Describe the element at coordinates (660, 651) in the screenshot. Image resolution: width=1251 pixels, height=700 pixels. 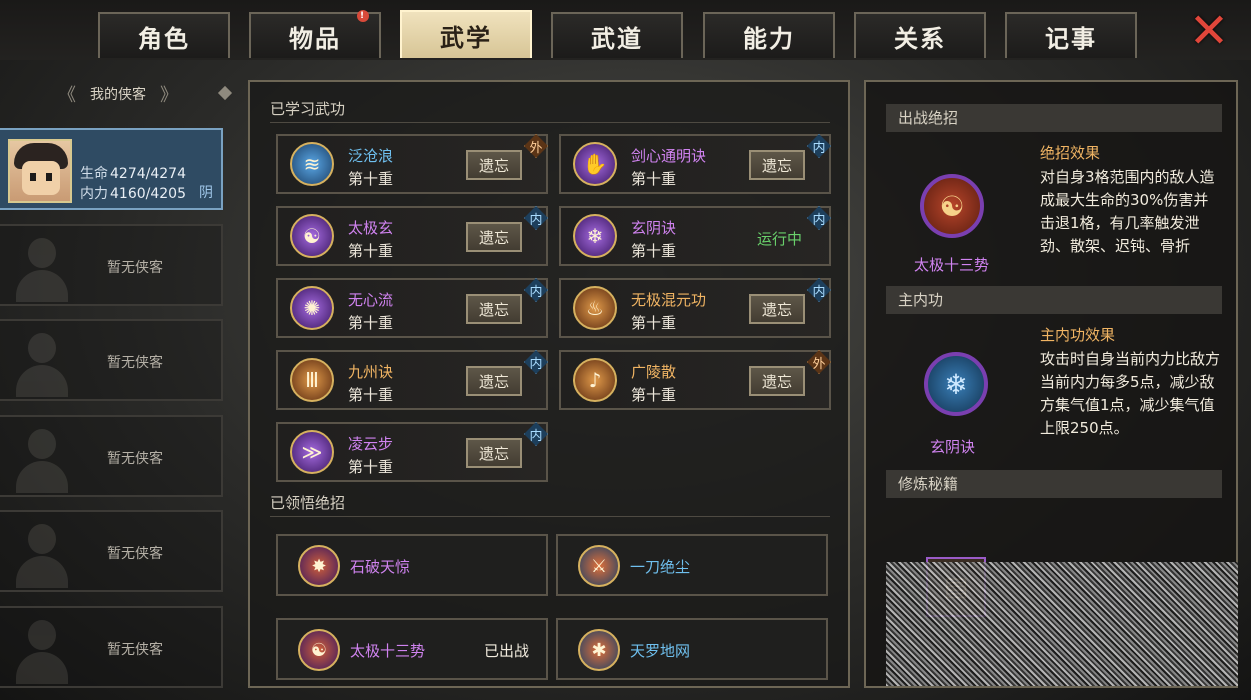
I see `ult-name: 天罗地网` at that location.